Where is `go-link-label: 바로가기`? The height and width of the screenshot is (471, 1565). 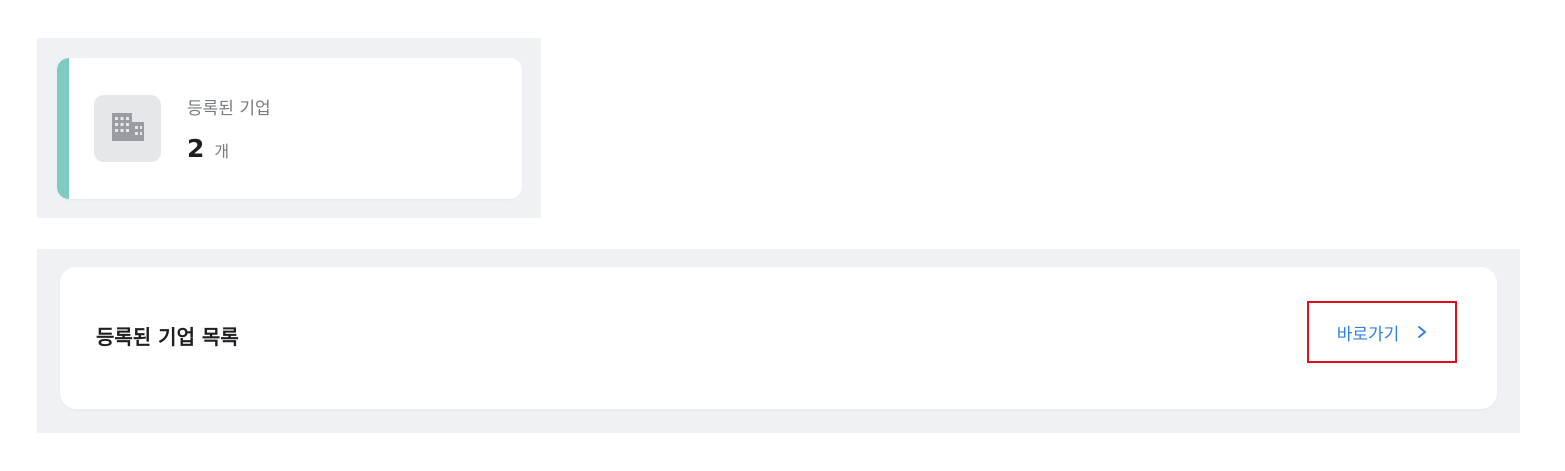
go-link-label: 바로가기 is located at coordinates (1368, 334).